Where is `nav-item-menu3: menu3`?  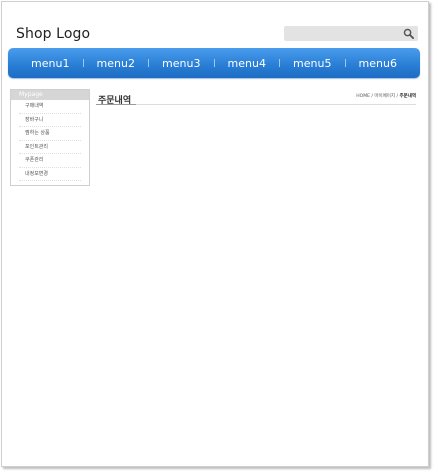
nav-item-menu3: menu3 is located at coordinates (181, 63).